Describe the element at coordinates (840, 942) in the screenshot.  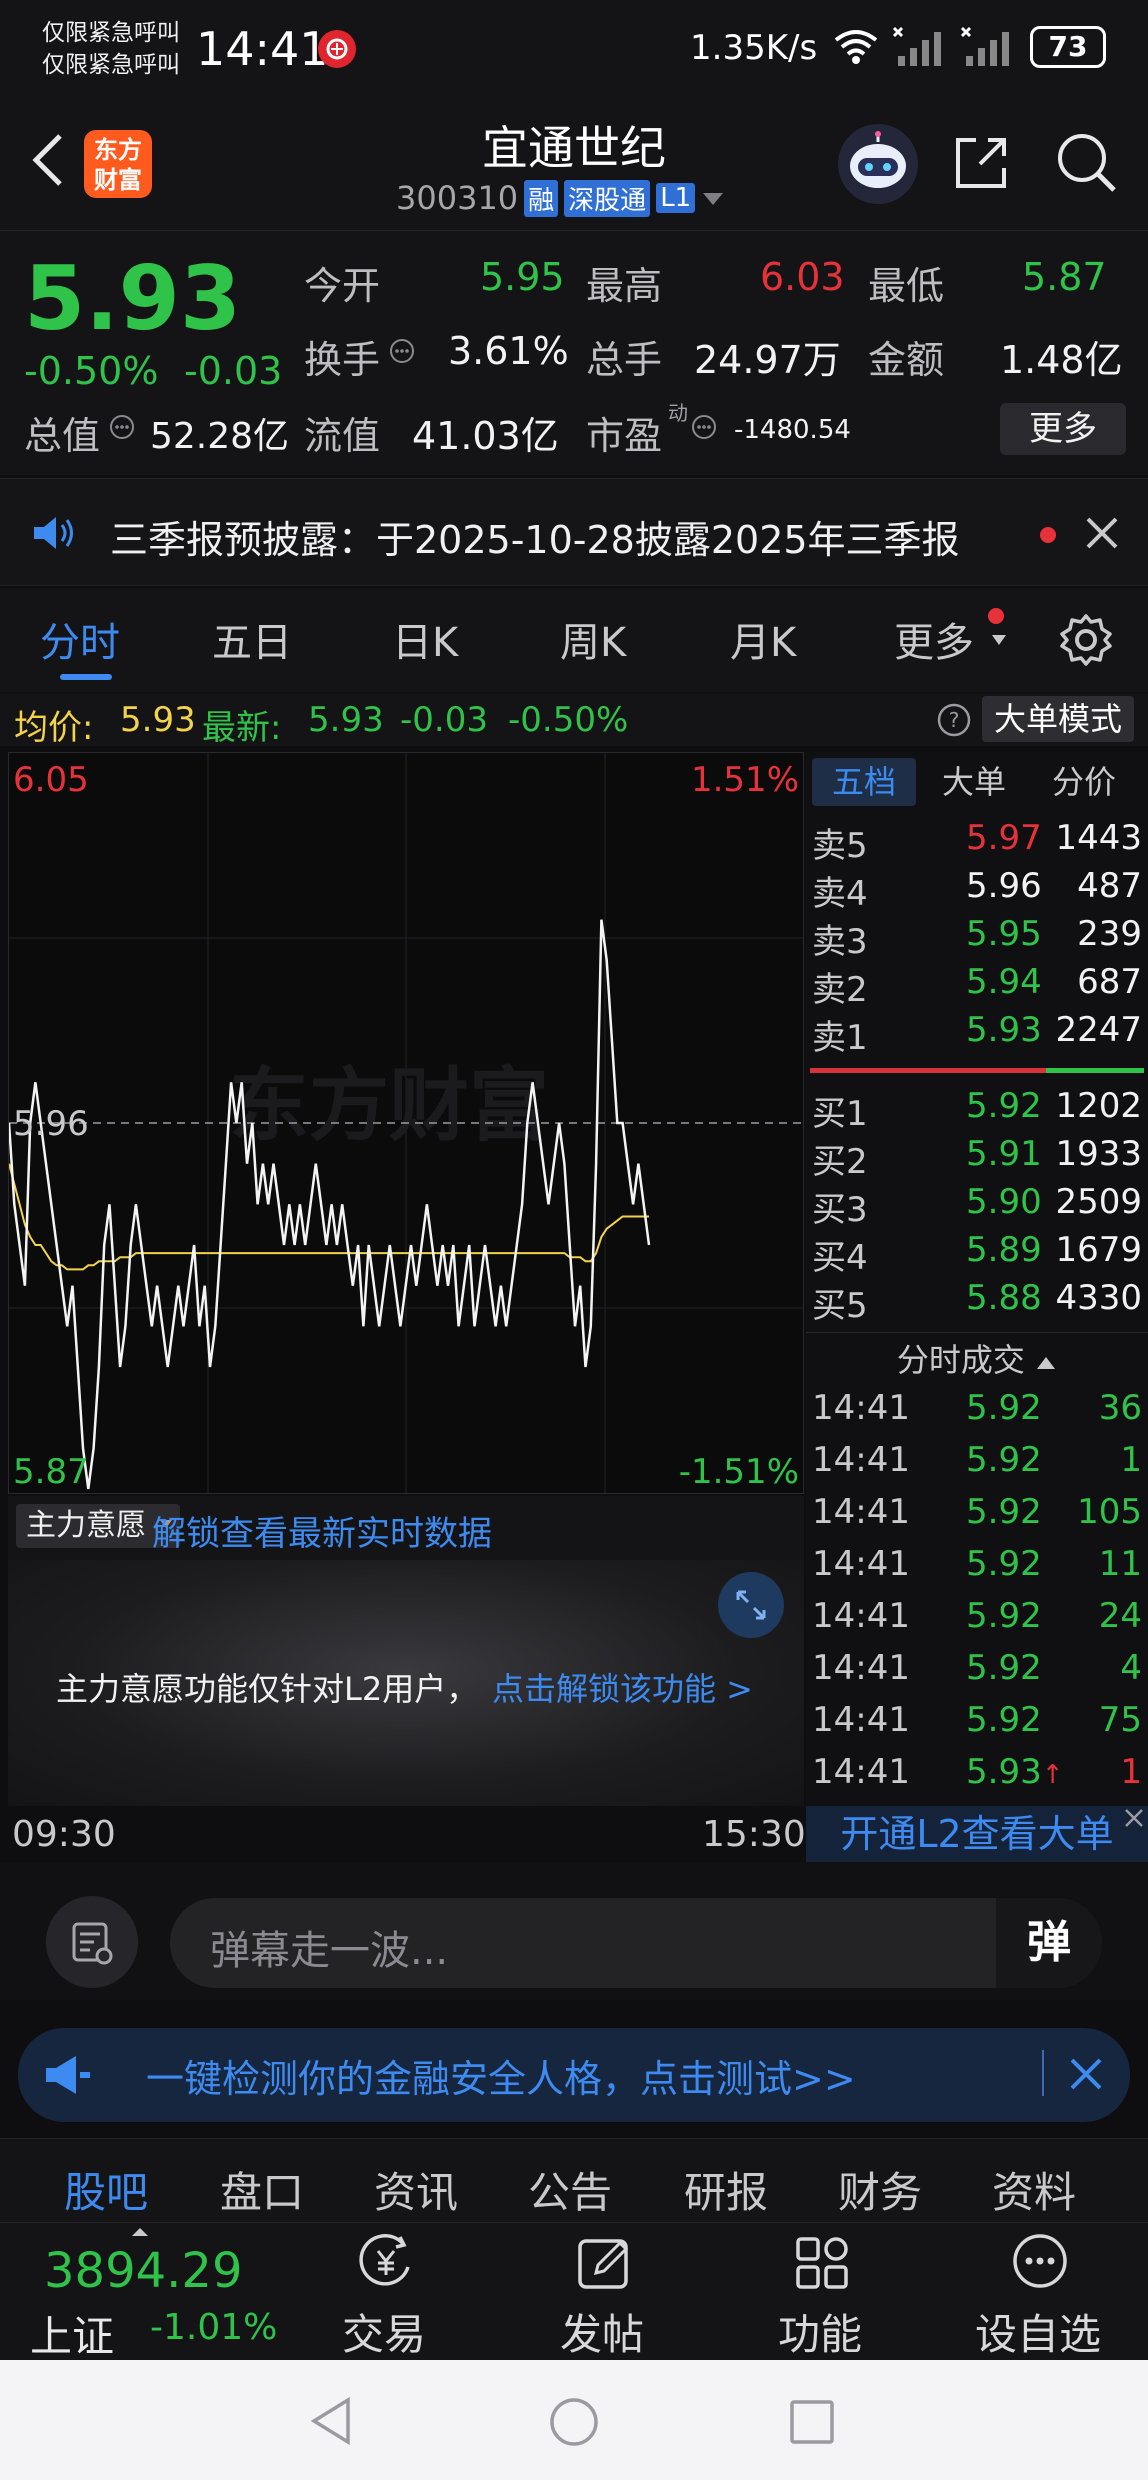
I see `ask-label: 卖3` at that location.